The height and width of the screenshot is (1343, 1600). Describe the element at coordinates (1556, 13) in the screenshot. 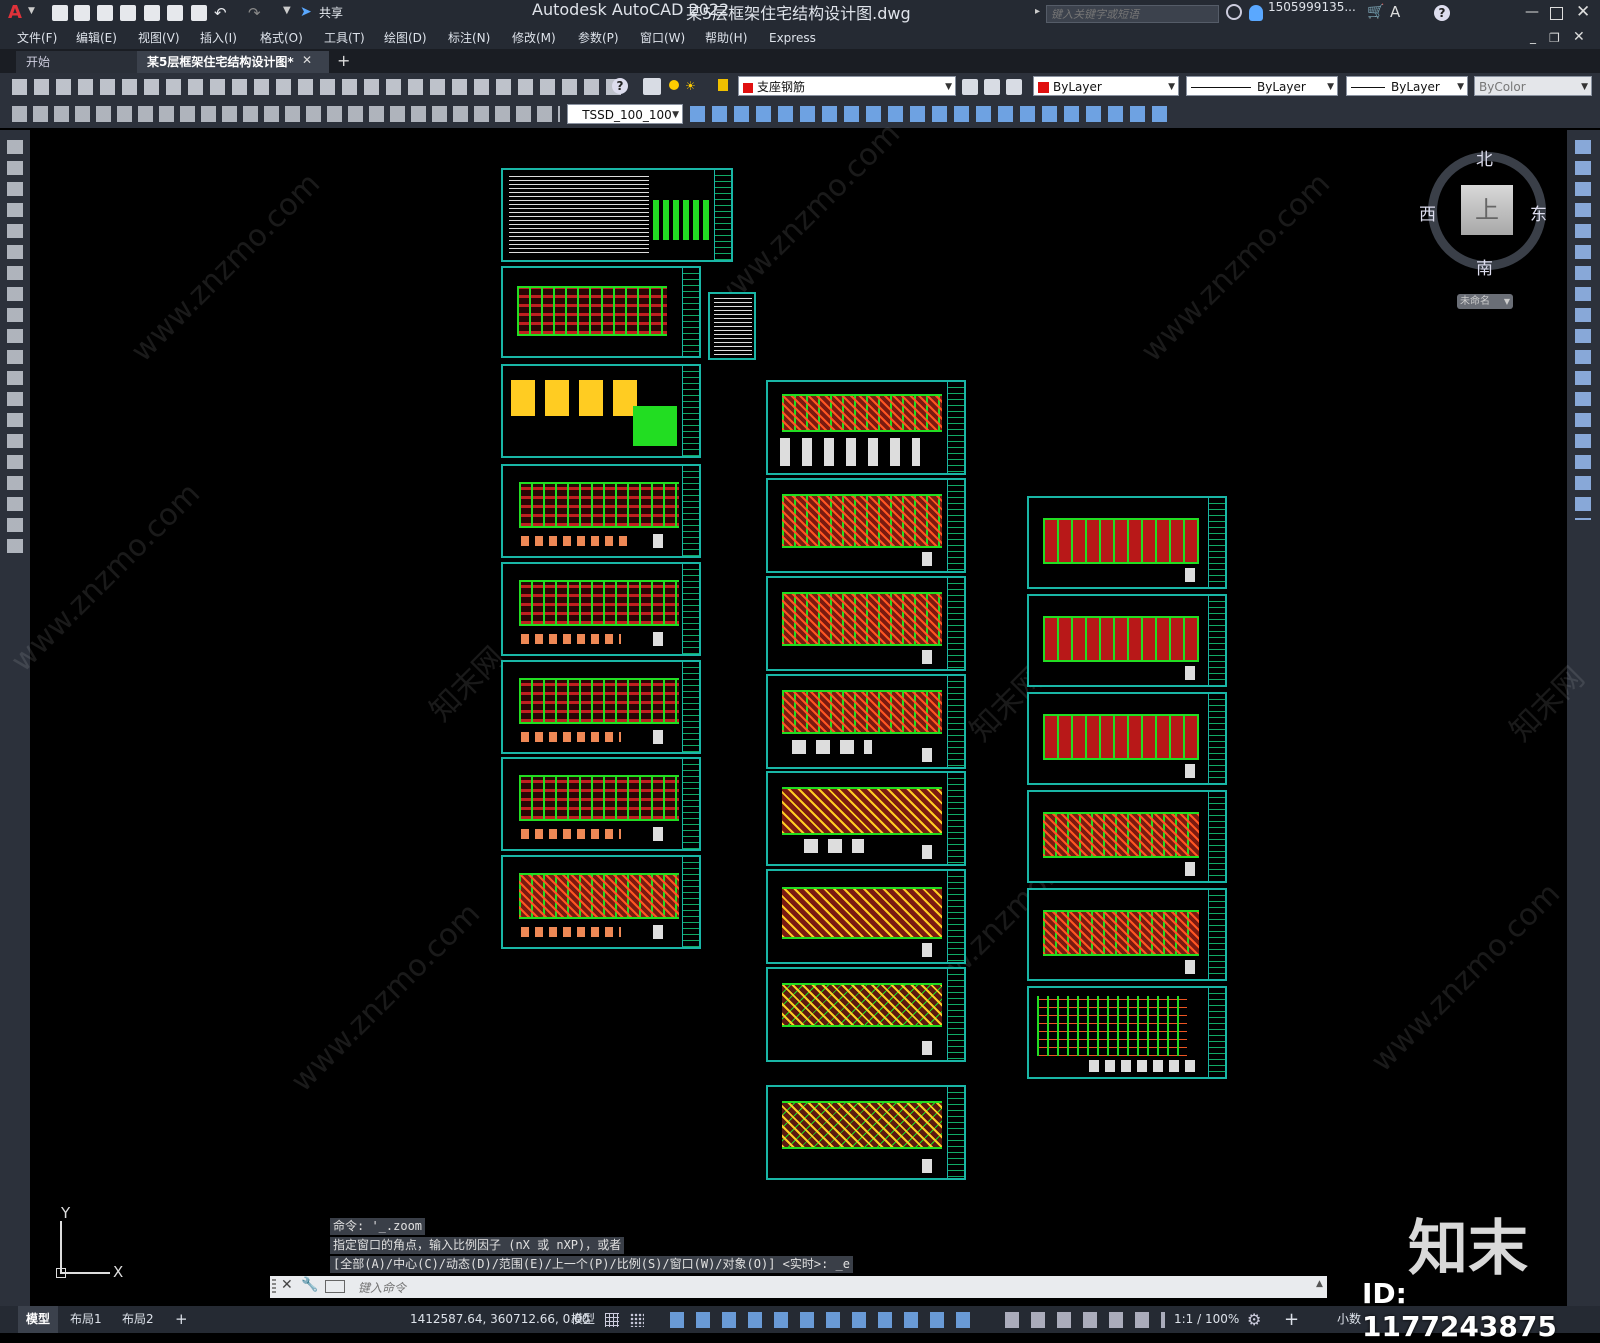

I see `maximize-icon` at that location.